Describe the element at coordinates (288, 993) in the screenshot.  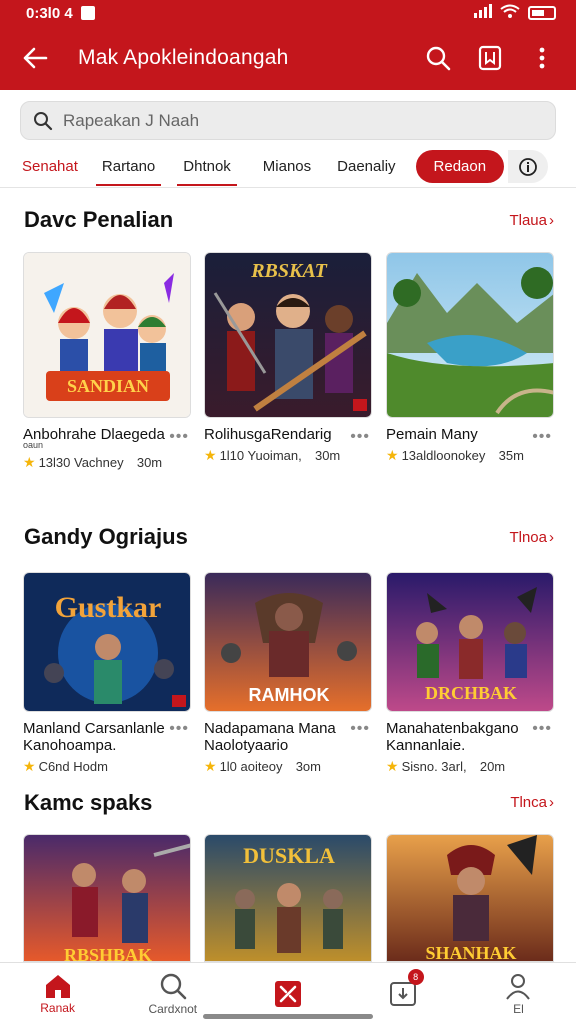
I see `tools-icon` at that location.